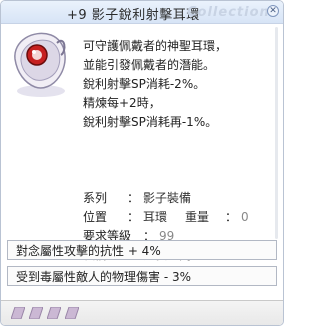 This screenshot has width=320, height=326. What do you see at coordinates (155, 46) in the screenshot?
I see `description-line: 可守護佩戴者的神聖耳環，` at bounding box center [155, 46].